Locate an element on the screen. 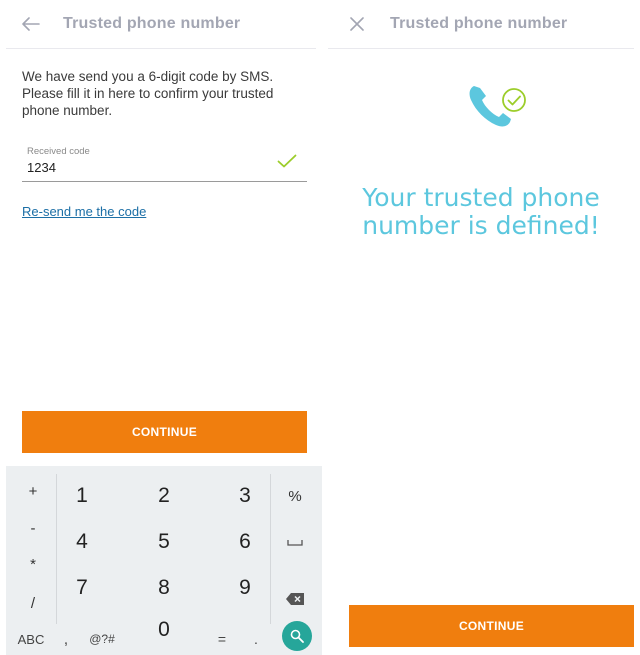 The image size is (640, 655). key-2: 2 is located at coordinates (164, 496).